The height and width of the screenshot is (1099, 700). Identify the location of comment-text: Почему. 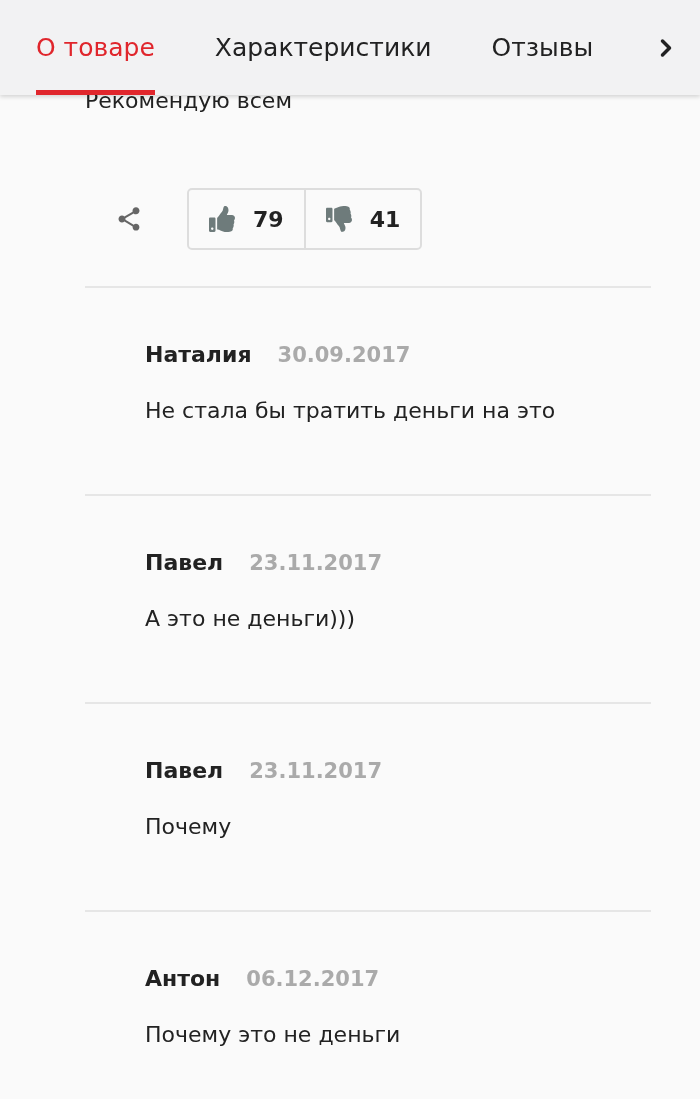
(189, 826).